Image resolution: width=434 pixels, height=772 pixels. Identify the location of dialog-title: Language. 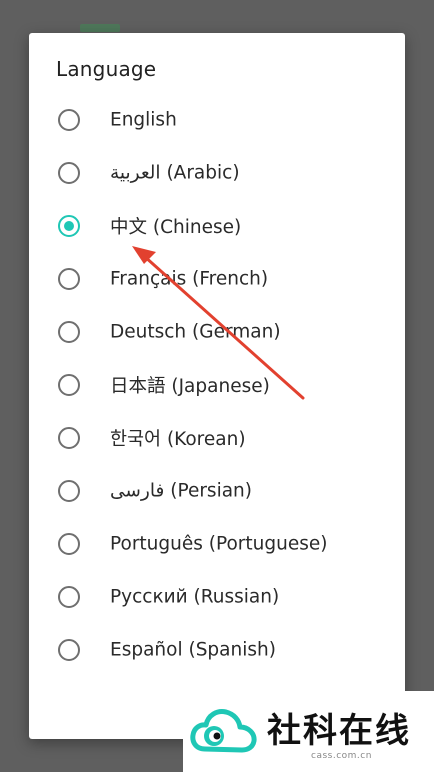
(106, 69).